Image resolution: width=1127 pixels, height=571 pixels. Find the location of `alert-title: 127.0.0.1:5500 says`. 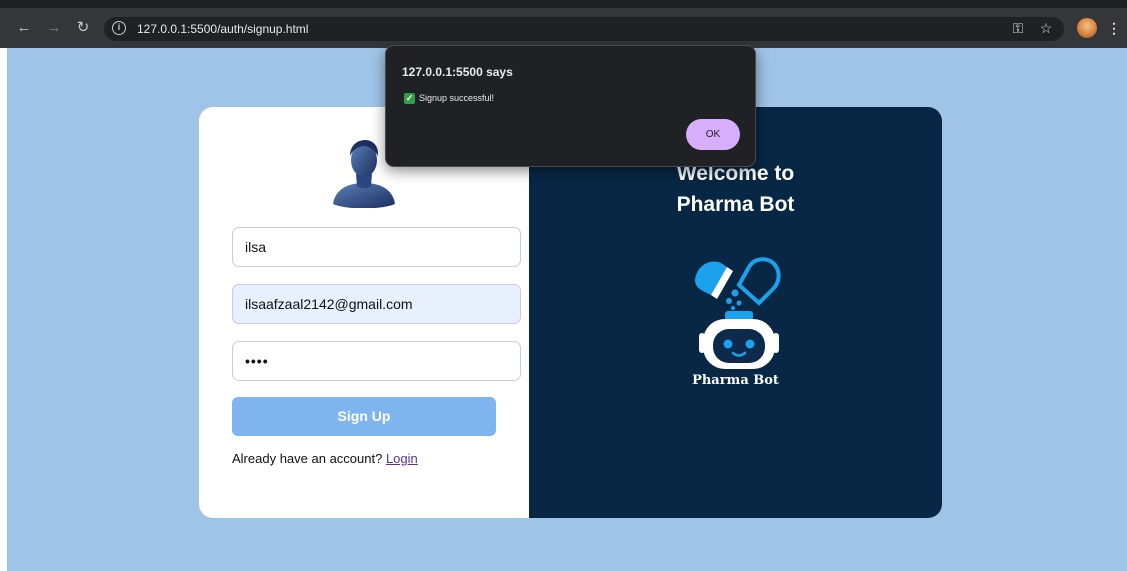

alert-title: 127.0.0.1:5500 says is located at coordinates (457, 72).